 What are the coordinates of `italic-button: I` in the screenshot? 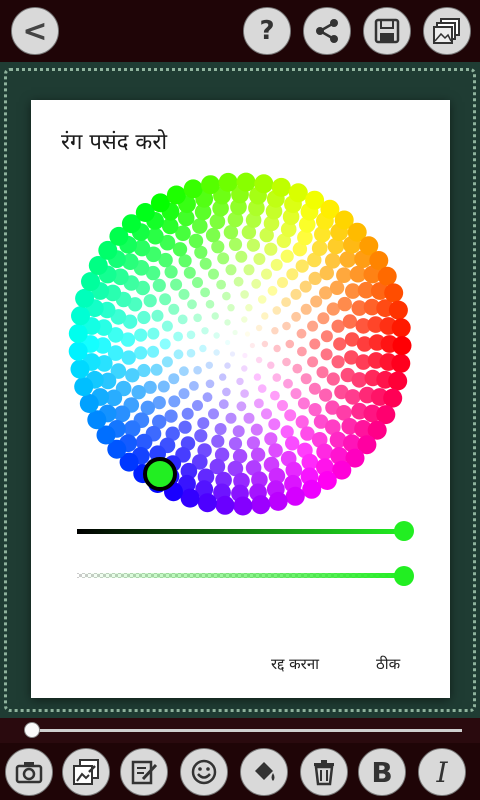 It's located at (442, 772).